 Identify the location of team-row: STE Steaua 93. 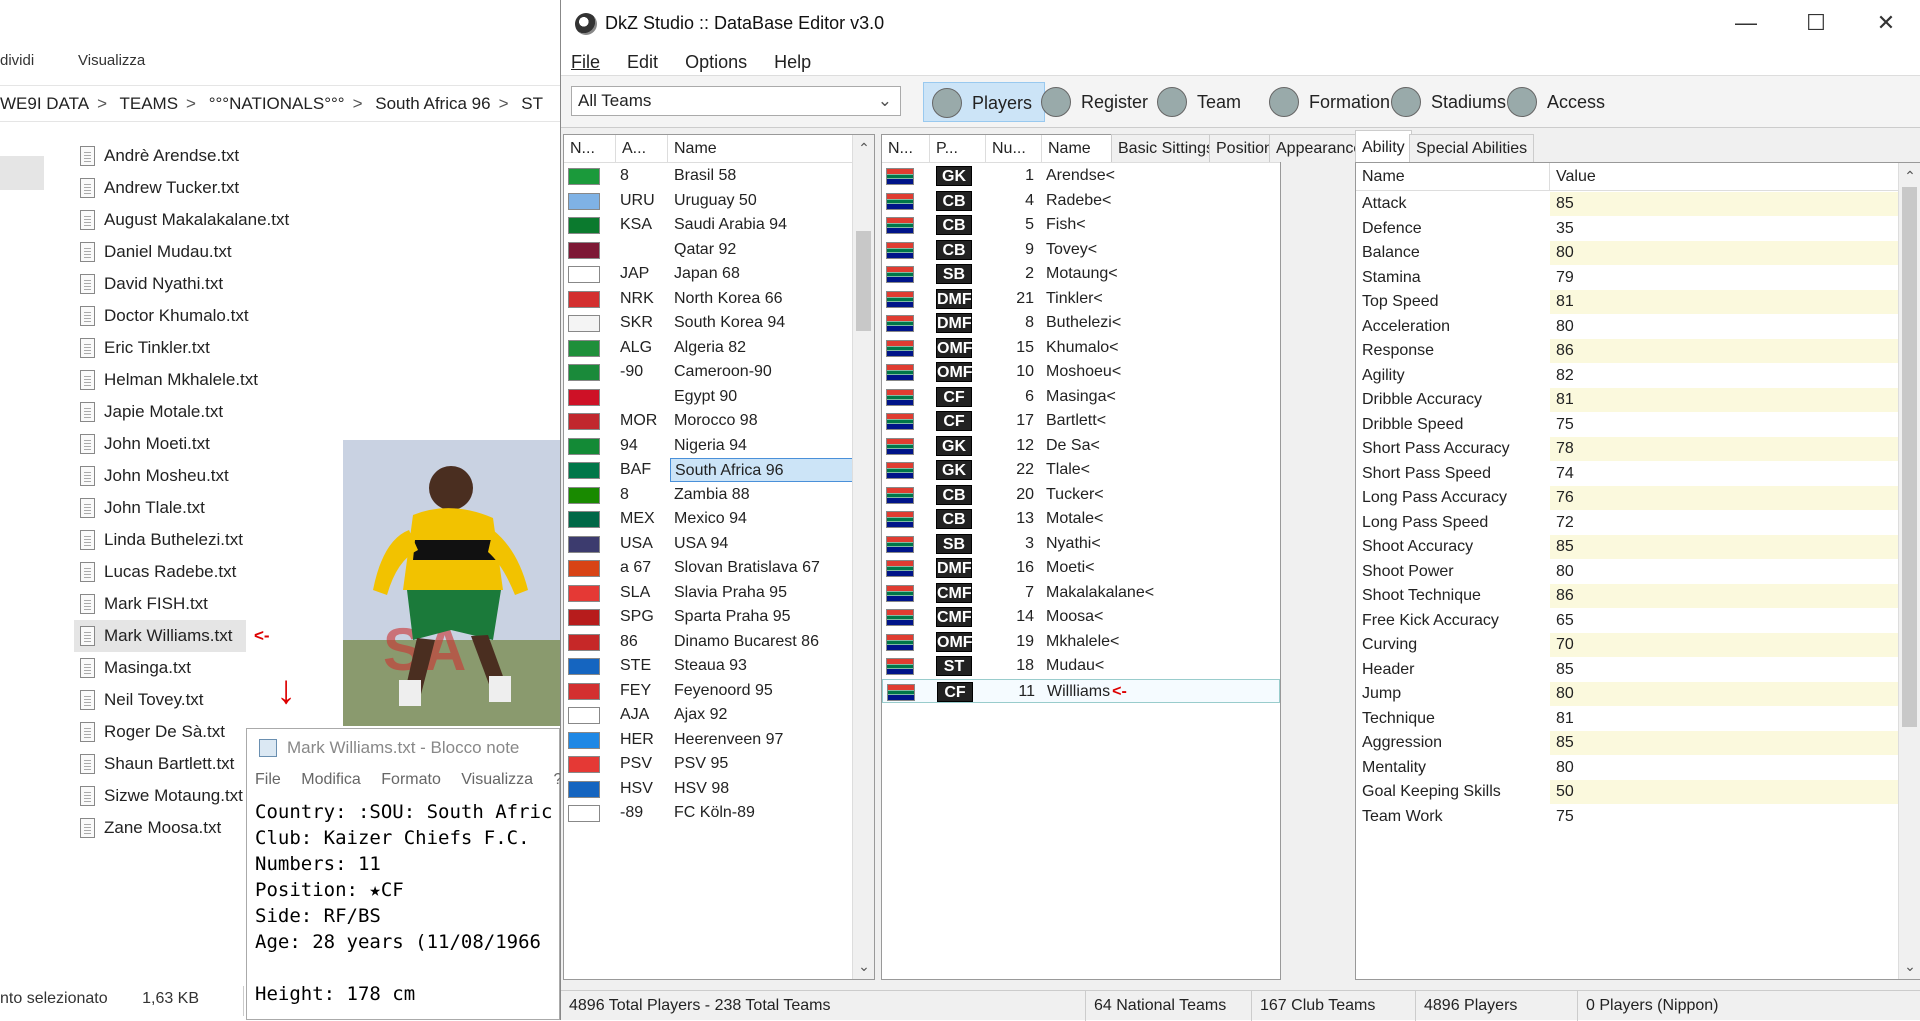
(709, 666).